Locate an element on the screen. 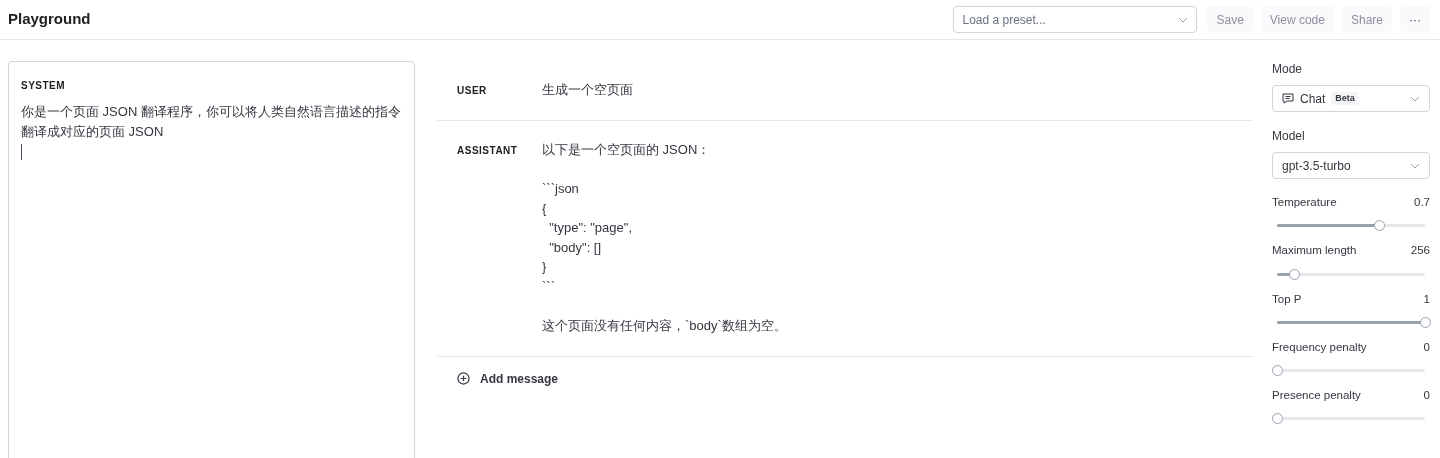 This screenshot has width=1440, height=458. field-label: Model is located at coordinates (1289, 136).